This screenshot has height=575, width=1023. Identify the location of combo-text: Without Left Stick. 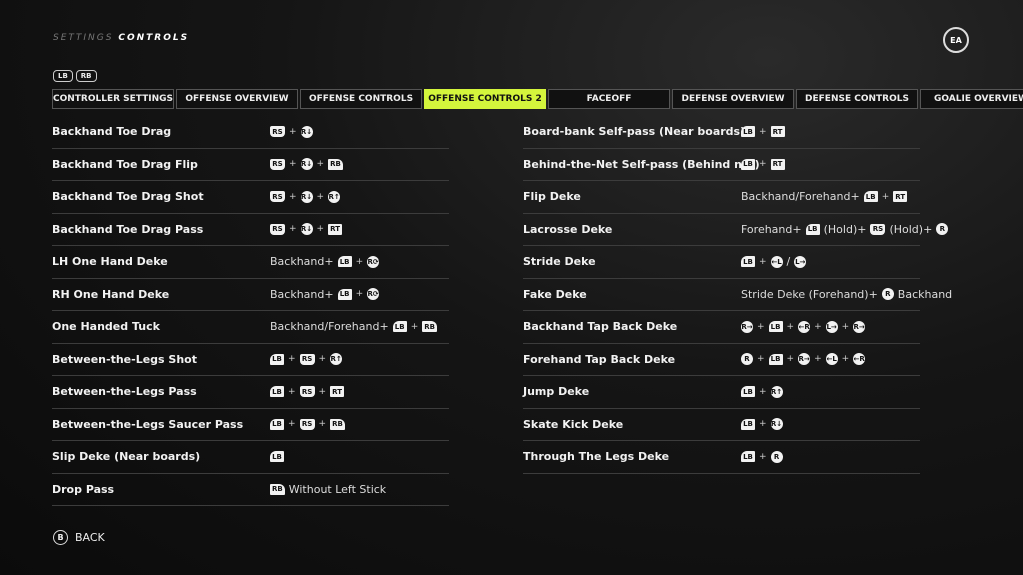
(337, 489).